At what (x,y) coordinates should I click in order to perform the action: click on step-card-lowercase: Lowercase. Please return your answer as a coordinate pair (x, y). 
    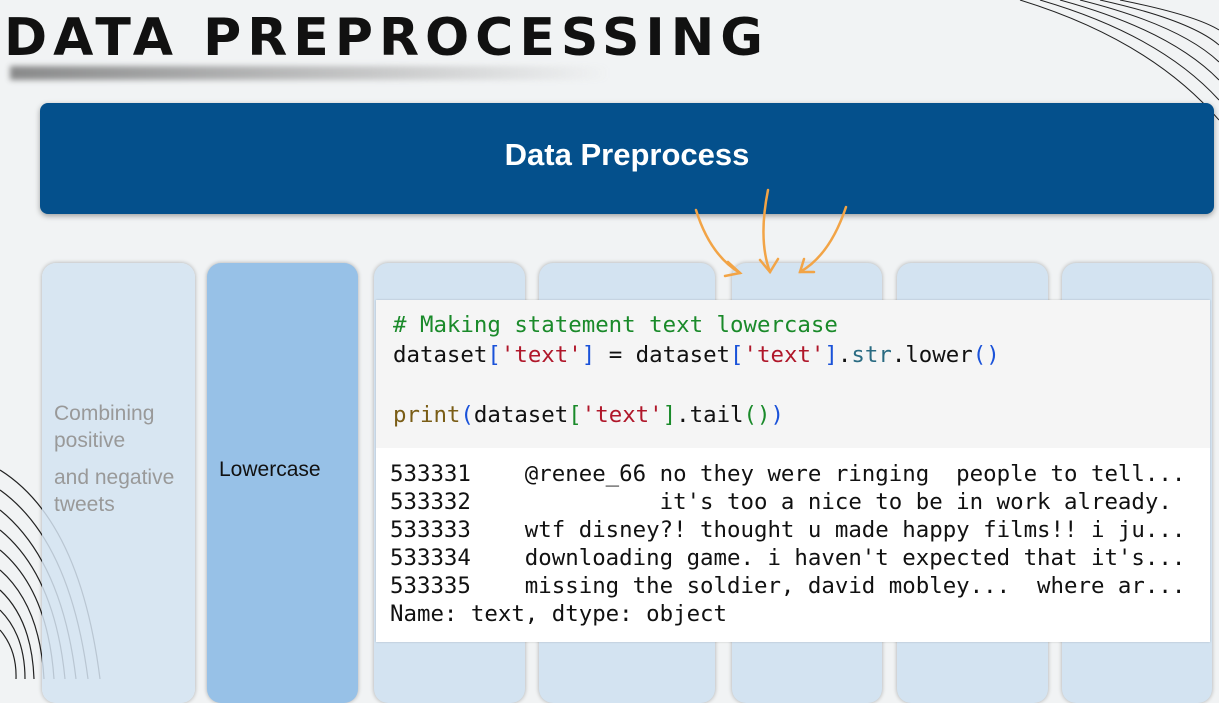
    Looking at the image, I should click on (282, 483).